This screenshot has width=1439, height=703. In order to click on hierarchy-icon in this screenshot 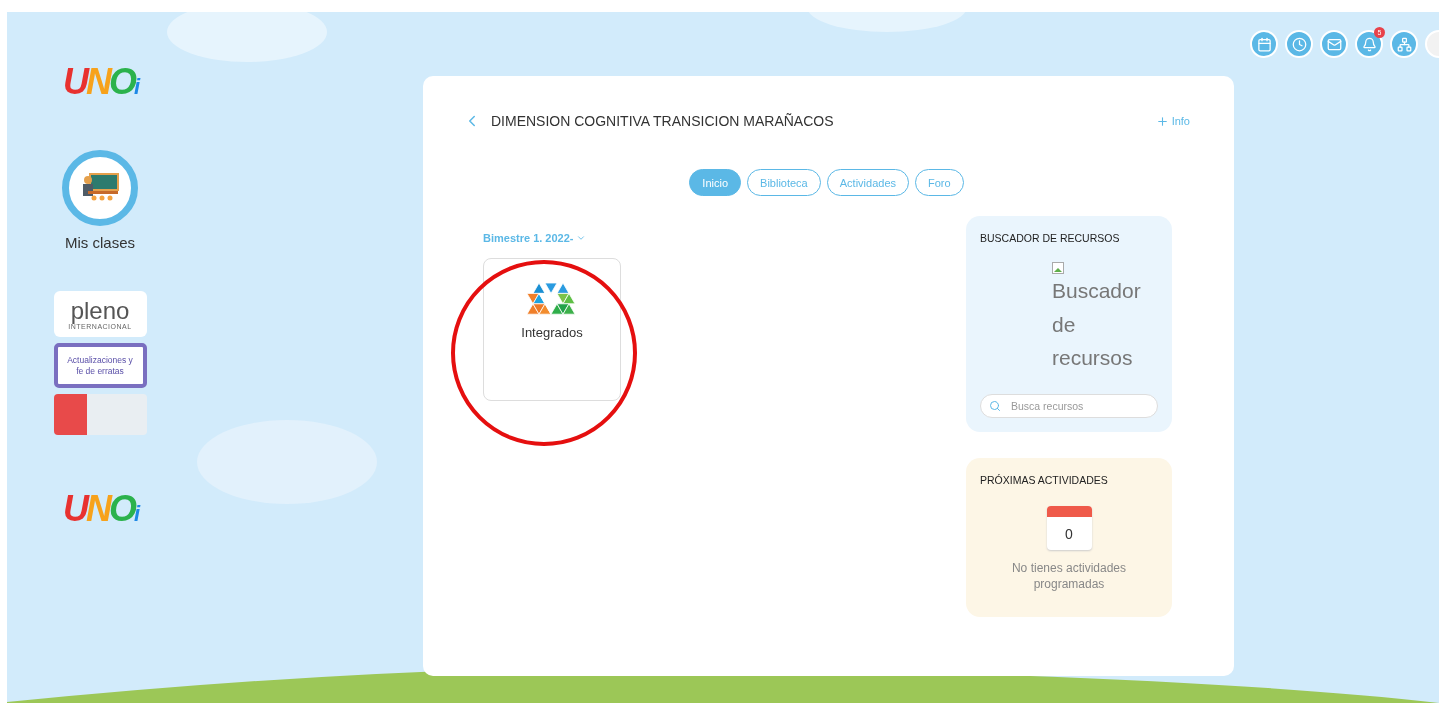, I will do `click(1404, 44)`.